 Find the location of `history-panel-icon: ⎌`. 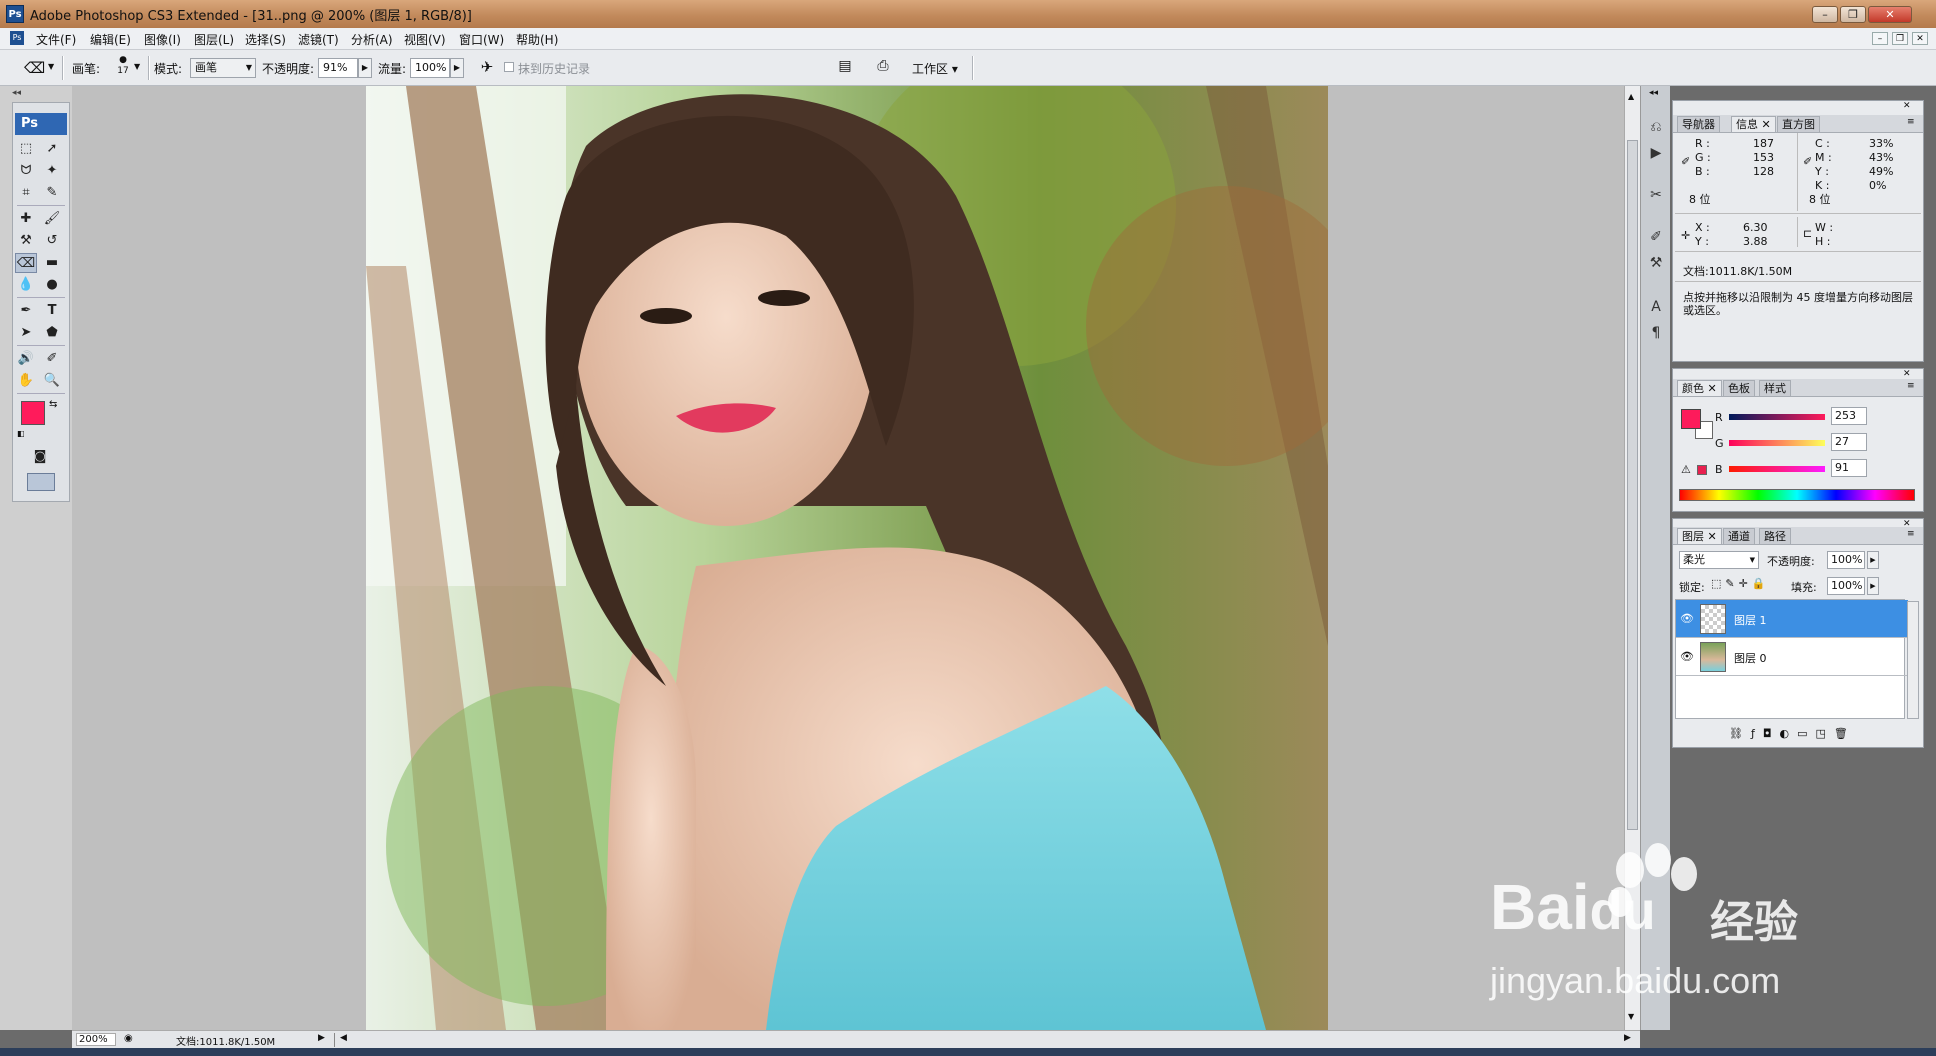

history-panel-icon: ⎌ is located at coordinates (1656, 127).